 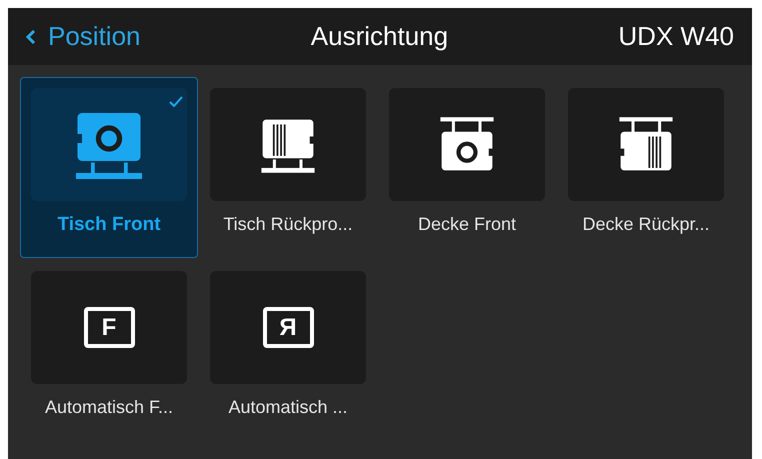 What do you see at coordinates (288, 327) in the screenshot?
I see `letter-icon: Я` at bounding box center [288, 327].